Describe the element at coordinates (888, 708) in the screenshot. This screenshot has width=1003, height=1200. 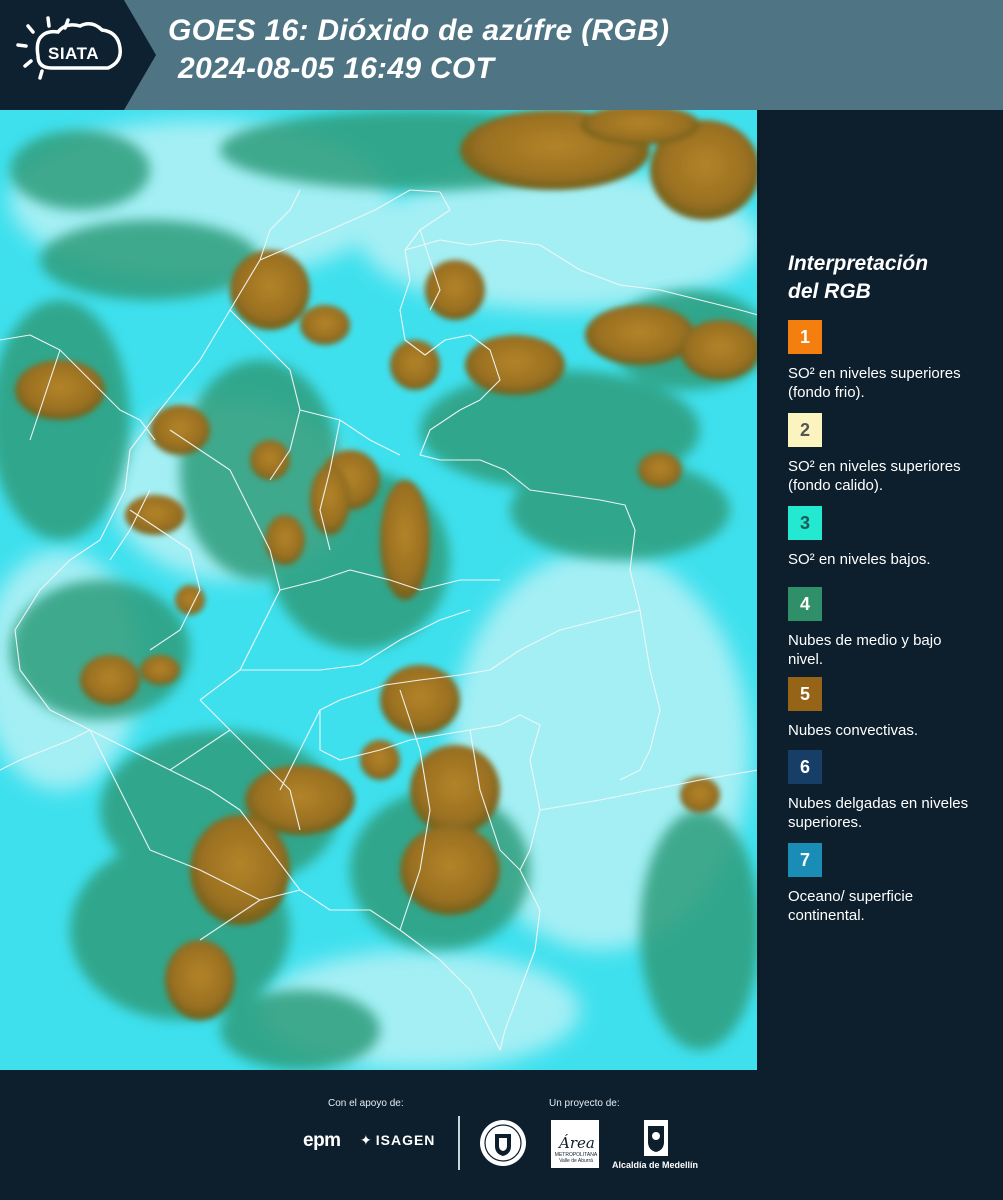
I see `legend-item: 5 Nubes convectivas.` at that location.